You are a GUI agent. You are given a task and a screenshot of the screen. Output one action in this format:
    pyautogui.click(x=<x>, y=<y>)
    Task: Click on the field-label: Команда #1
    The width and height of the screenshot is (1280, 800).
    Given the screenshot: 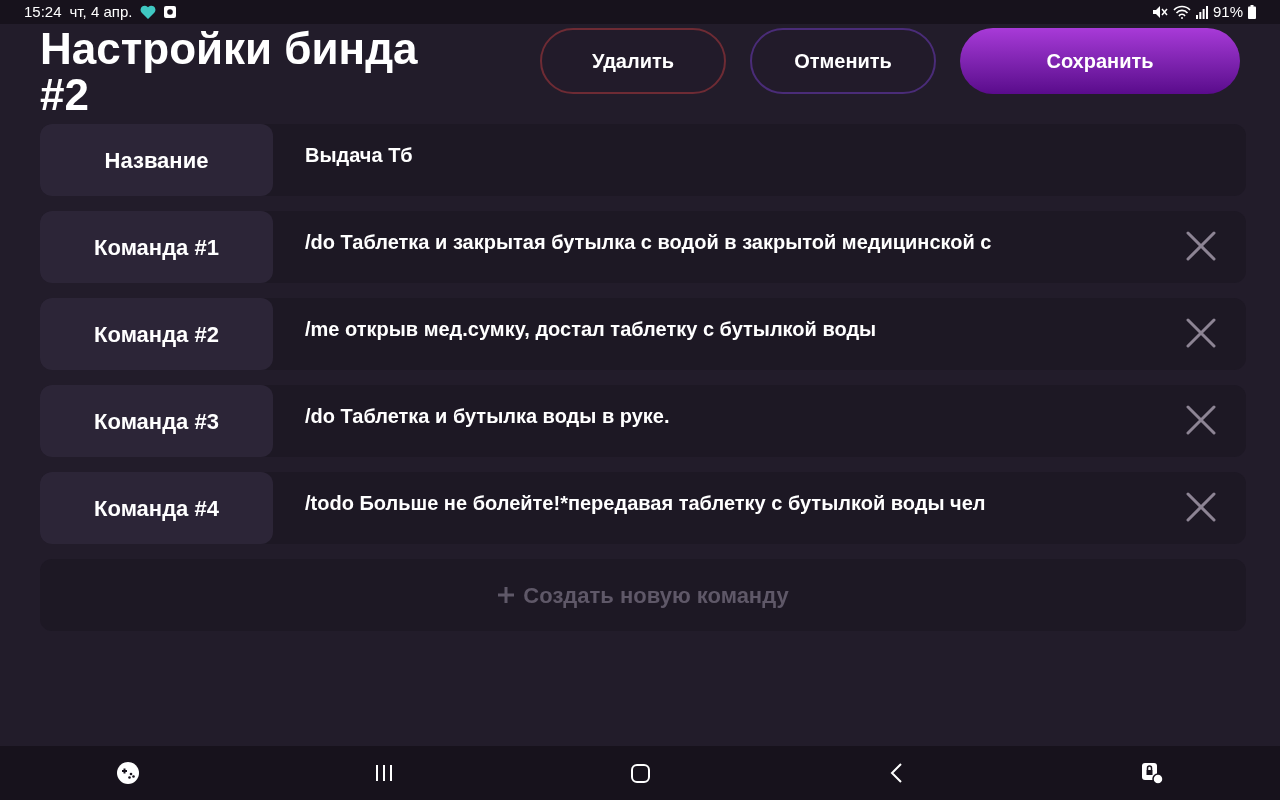 What is the action you would take?
    pyautogui.click(x=156, y=247)
    